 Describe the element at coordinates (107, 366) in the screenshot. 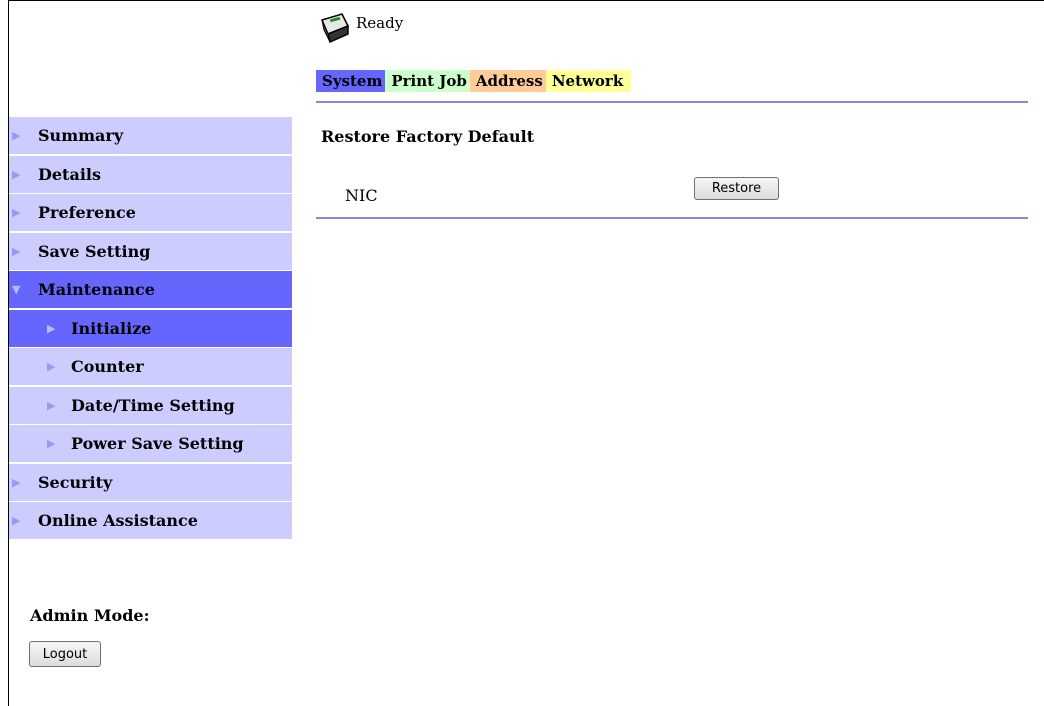

I see `sidebar-item-label: Counter` at that location.